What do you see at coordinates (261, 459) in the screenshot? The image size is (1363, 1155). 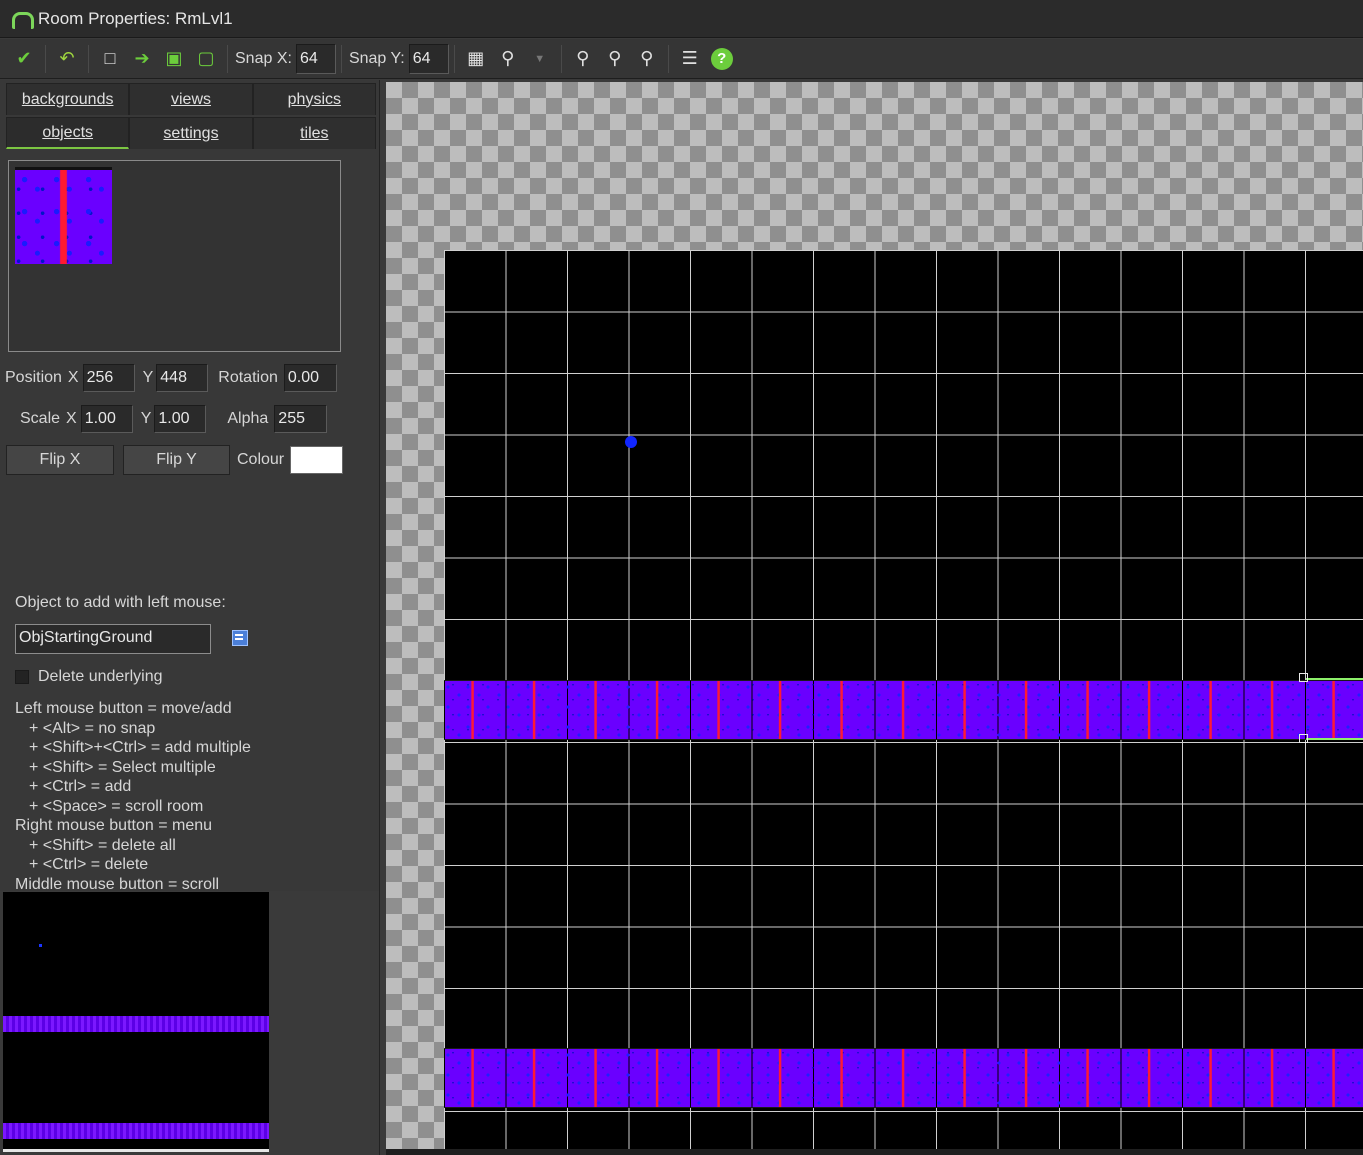 I see `colour-label: Colour` at bounding box center [261, 459].